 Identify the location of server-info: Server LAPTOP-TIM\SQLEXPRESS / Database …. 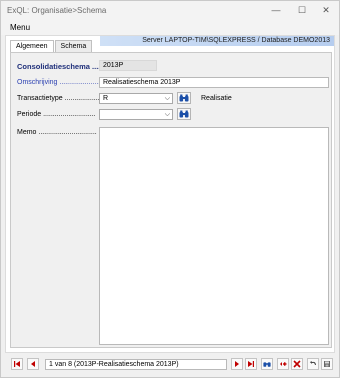
(217, 41).